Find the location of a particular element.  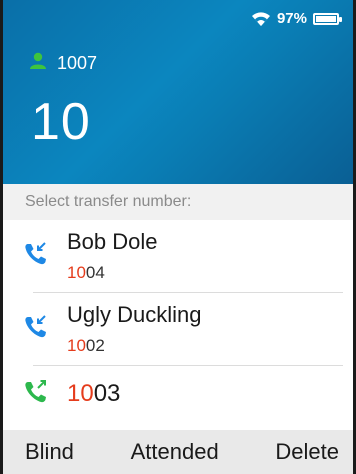

list-item: Ugly Duckling 1002 is located at coordinates (178, 329).